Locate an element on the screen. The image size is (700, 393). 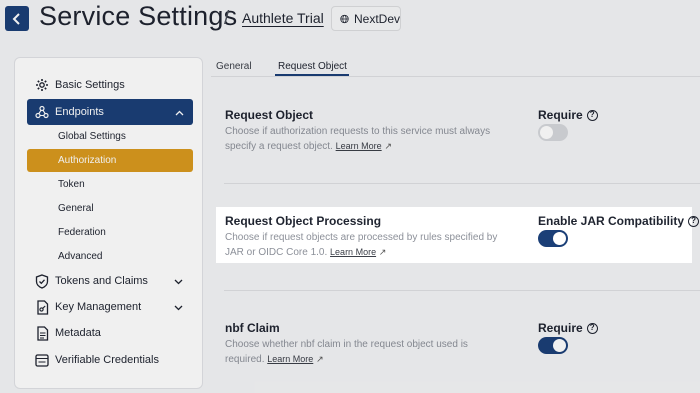
sidebar-item-label: Endpoints is located at coordinates (79, 112).